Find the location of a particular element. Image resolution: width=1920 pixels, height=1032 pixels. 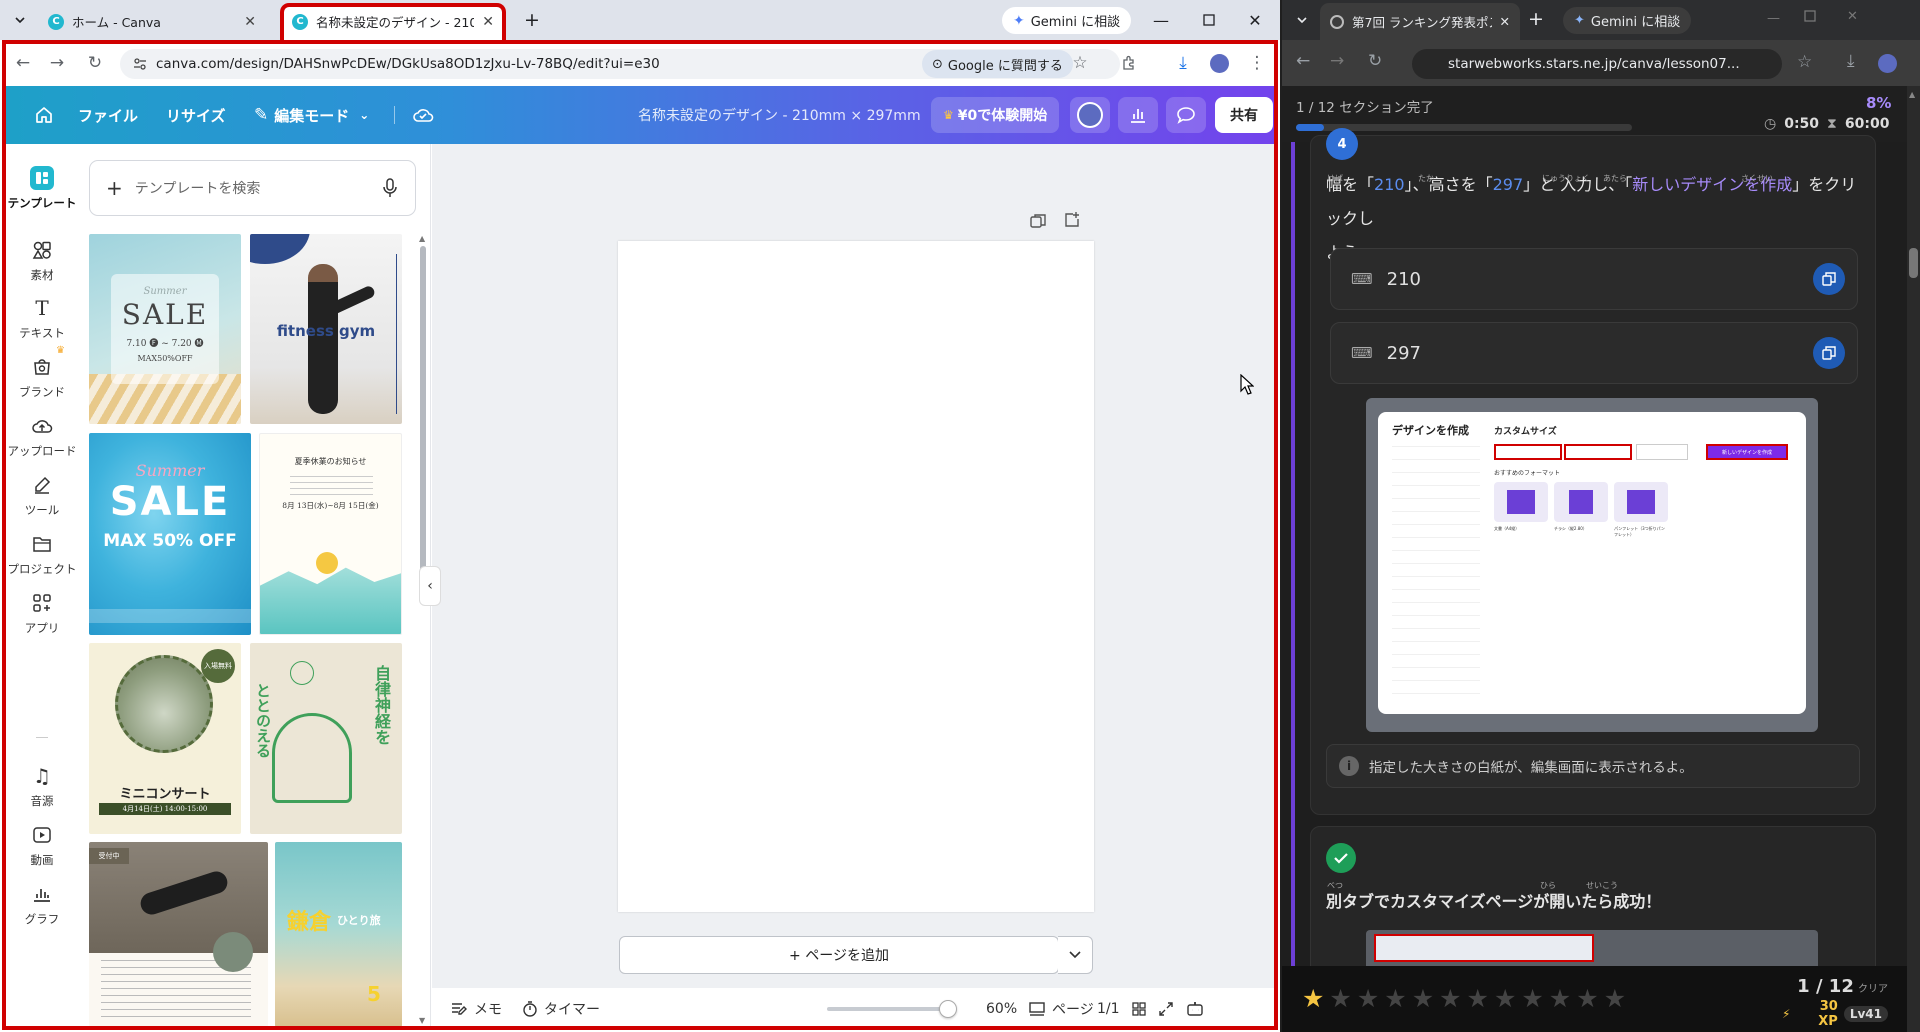

timer-button: タイマー is located at coordinates (561, 1008).